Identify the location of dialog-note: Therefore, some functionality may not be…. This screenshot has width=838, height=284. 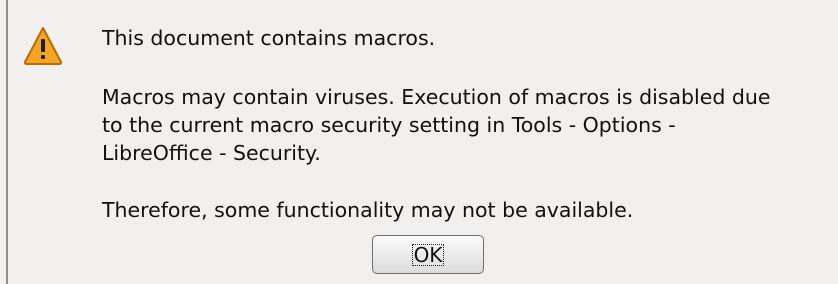
(368, 210).